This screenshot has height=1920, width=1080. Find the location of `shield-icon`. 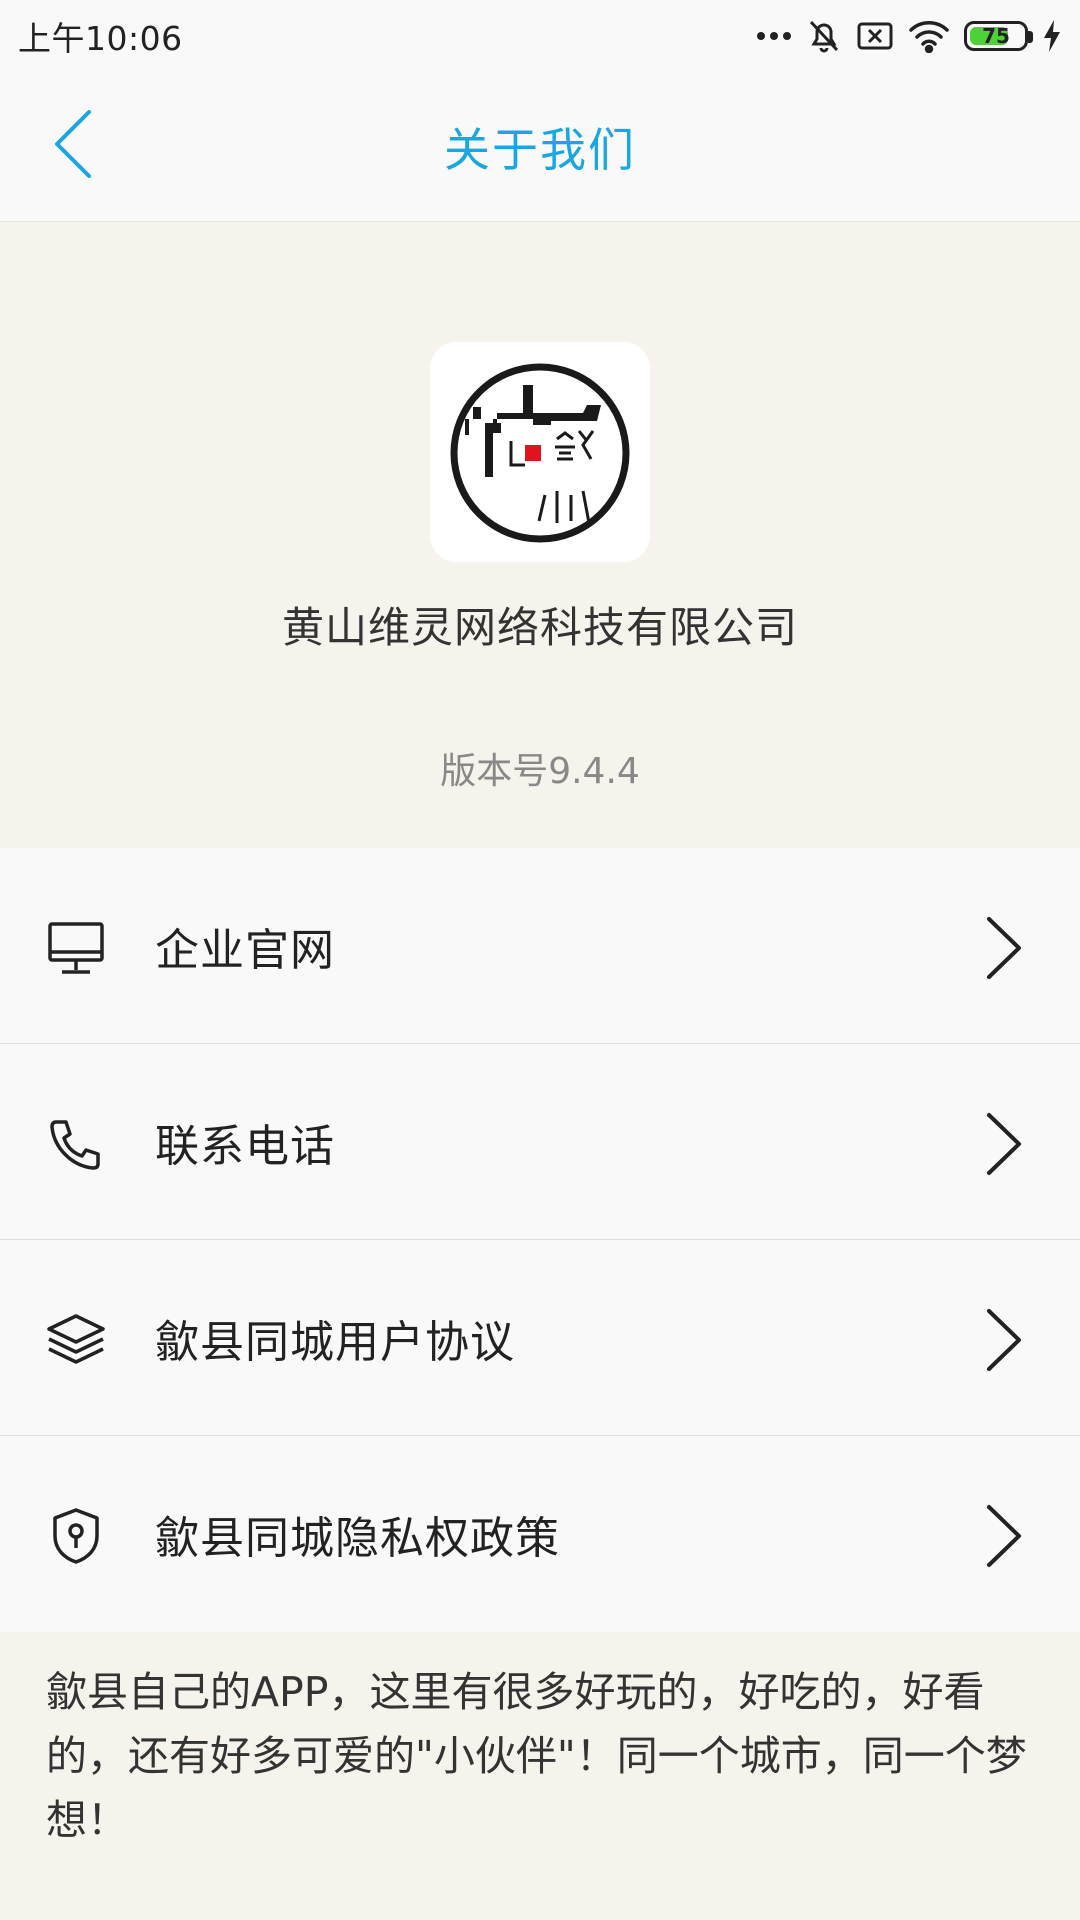

shield-icon is located at coordinates (76, 1536).